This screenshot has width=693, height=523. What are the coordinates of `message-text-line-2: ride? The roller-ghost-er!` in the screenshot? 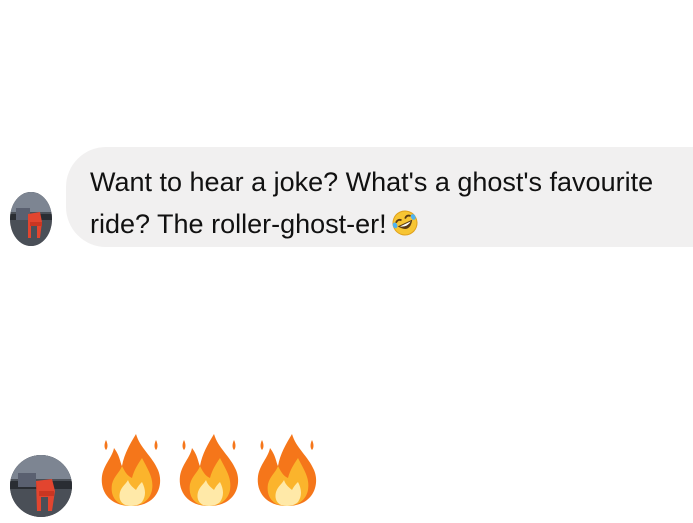 It's located at (391, 224).